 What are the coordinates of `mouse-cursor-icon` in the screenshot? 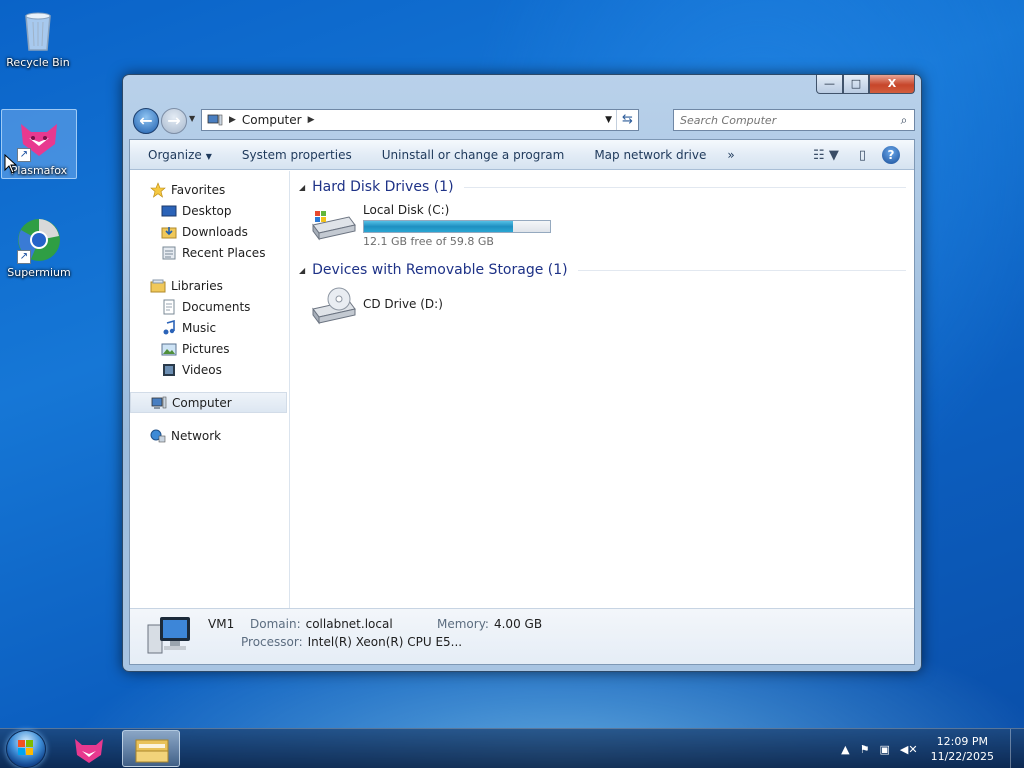 It's located at (11, 164).